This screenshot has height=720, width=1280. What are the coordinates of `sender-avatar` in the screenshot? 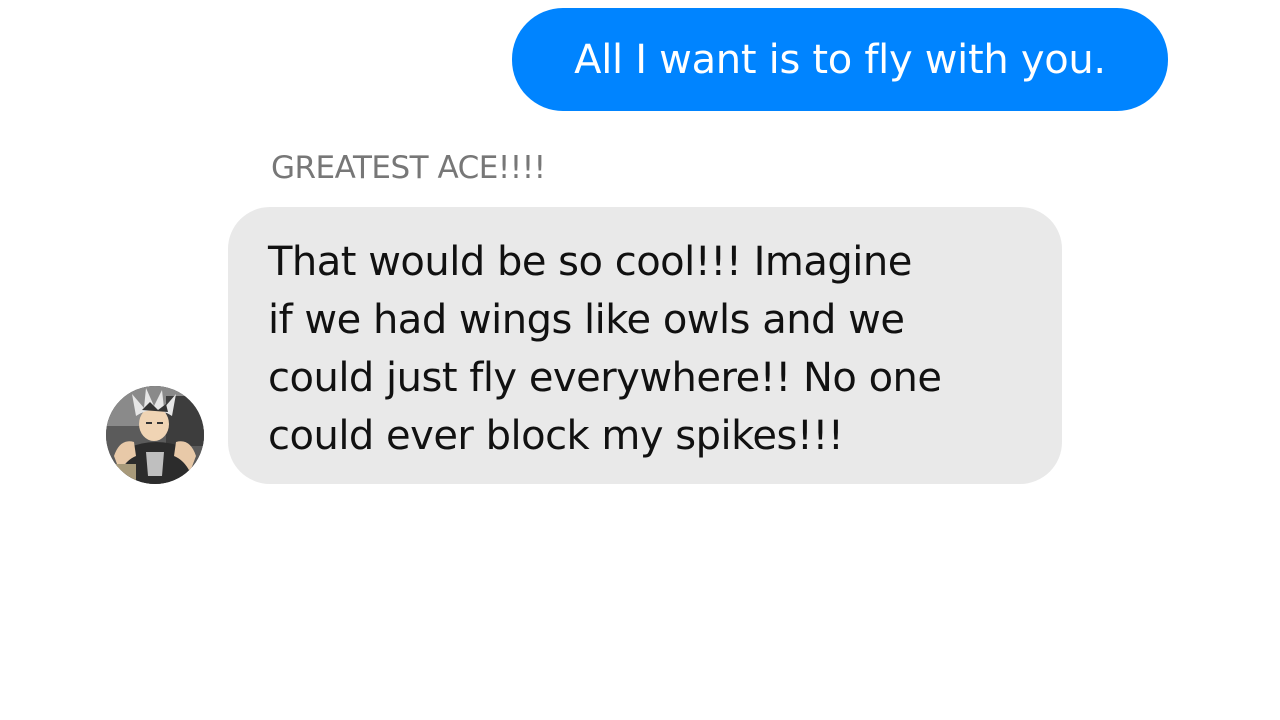 It's located at (155, 435).